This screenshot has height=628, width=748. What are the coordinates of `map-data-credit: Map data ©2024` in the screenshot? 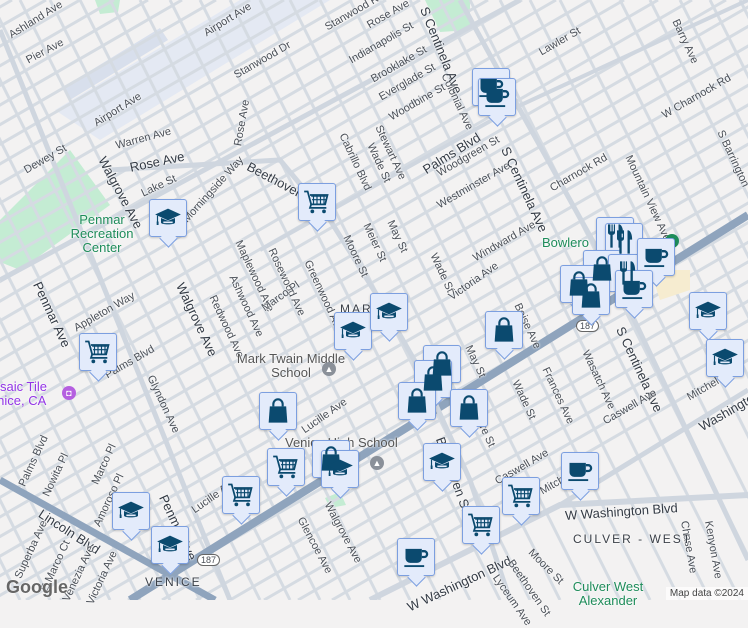 It's located at (706, 593).